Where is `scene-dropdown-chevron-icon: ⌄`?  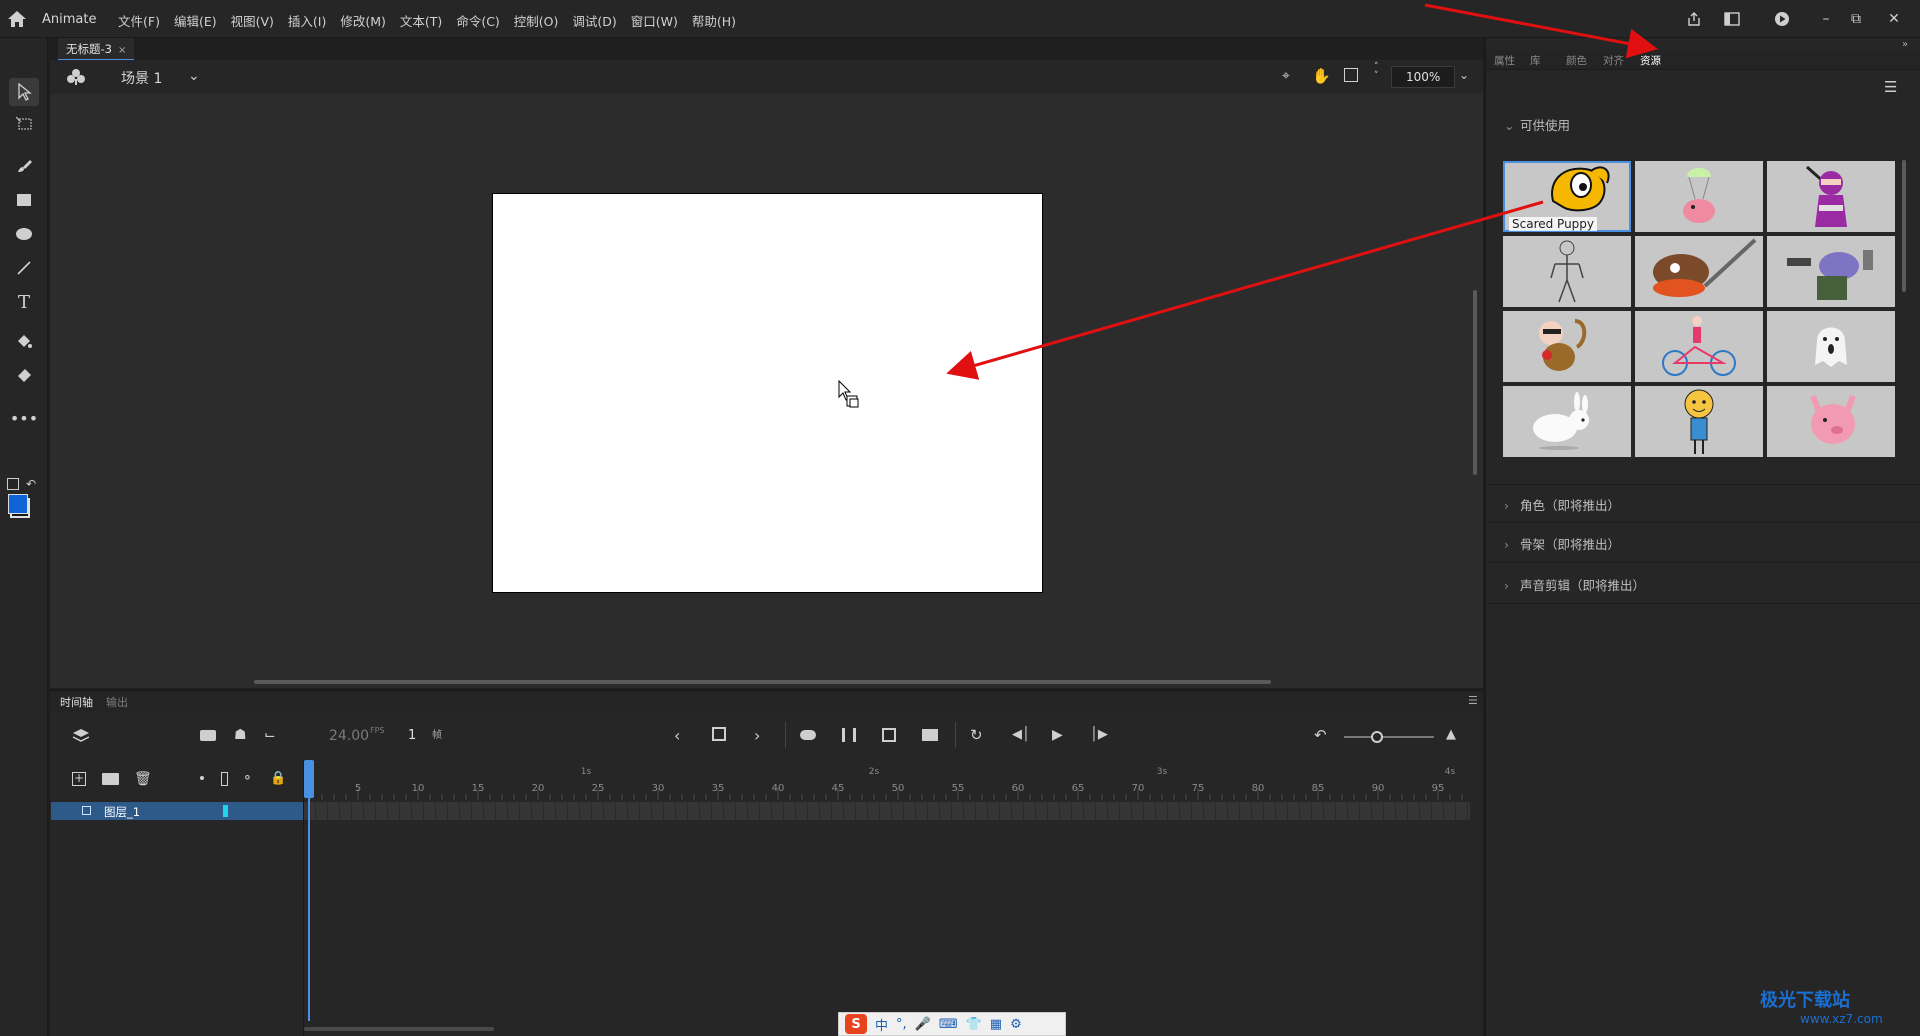 scene-dropdown-chevron-icon: ⌄ is located at coordinates (194, 76).